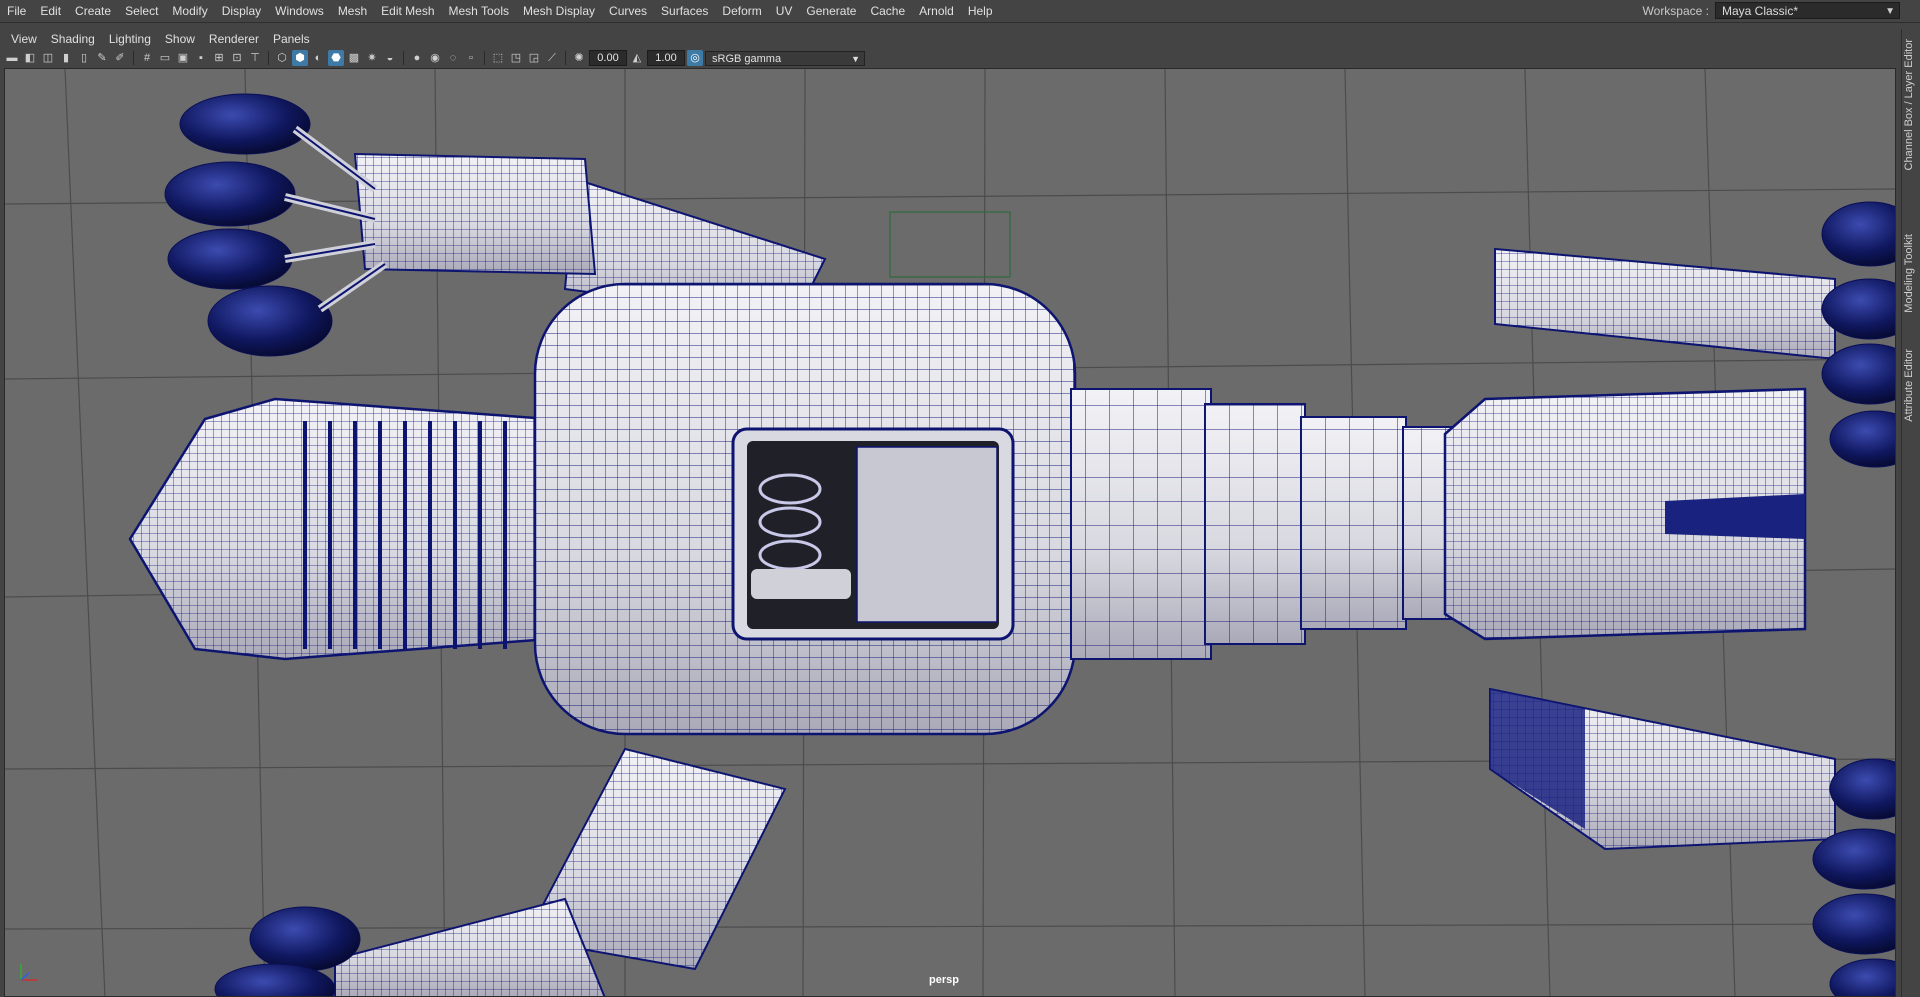  I want to click on color-management-icon: ◎, so click(695, 58).